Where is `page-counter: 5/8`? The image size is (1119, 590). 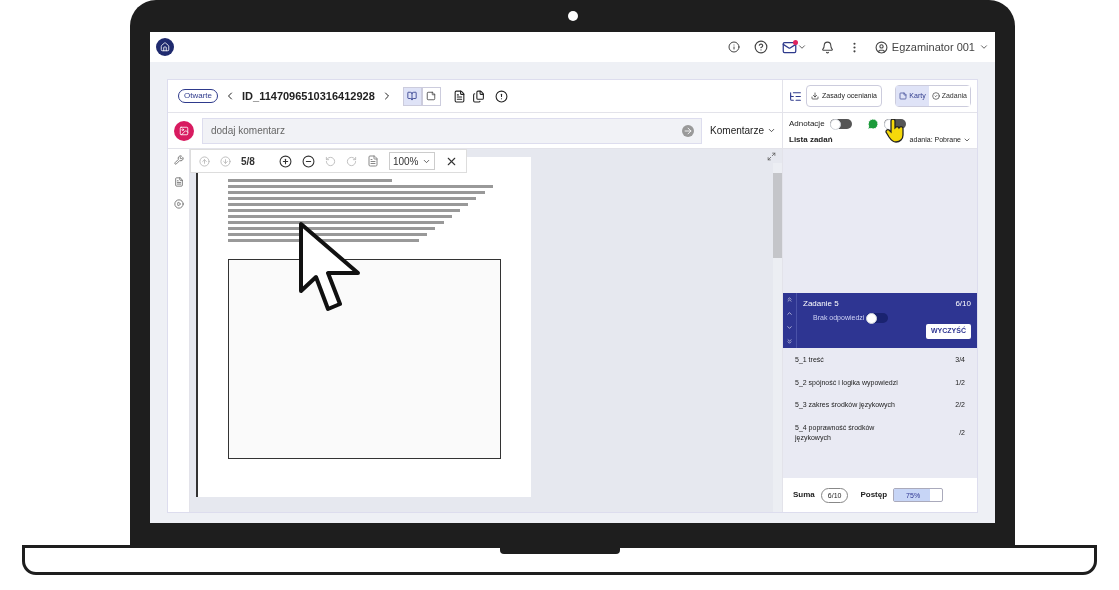 page-counter: 5/8 is located at coordinates (248, 161).